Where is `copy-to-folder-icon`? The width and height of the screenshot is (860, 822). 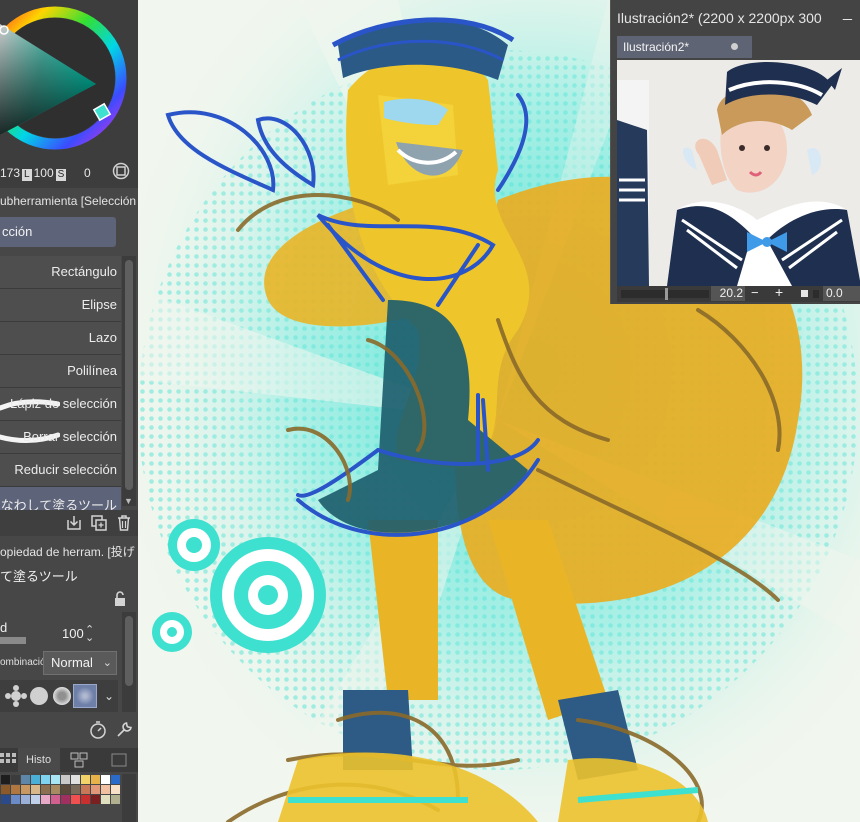 copy-to-folder-icon is located at coordinates (74, 523).